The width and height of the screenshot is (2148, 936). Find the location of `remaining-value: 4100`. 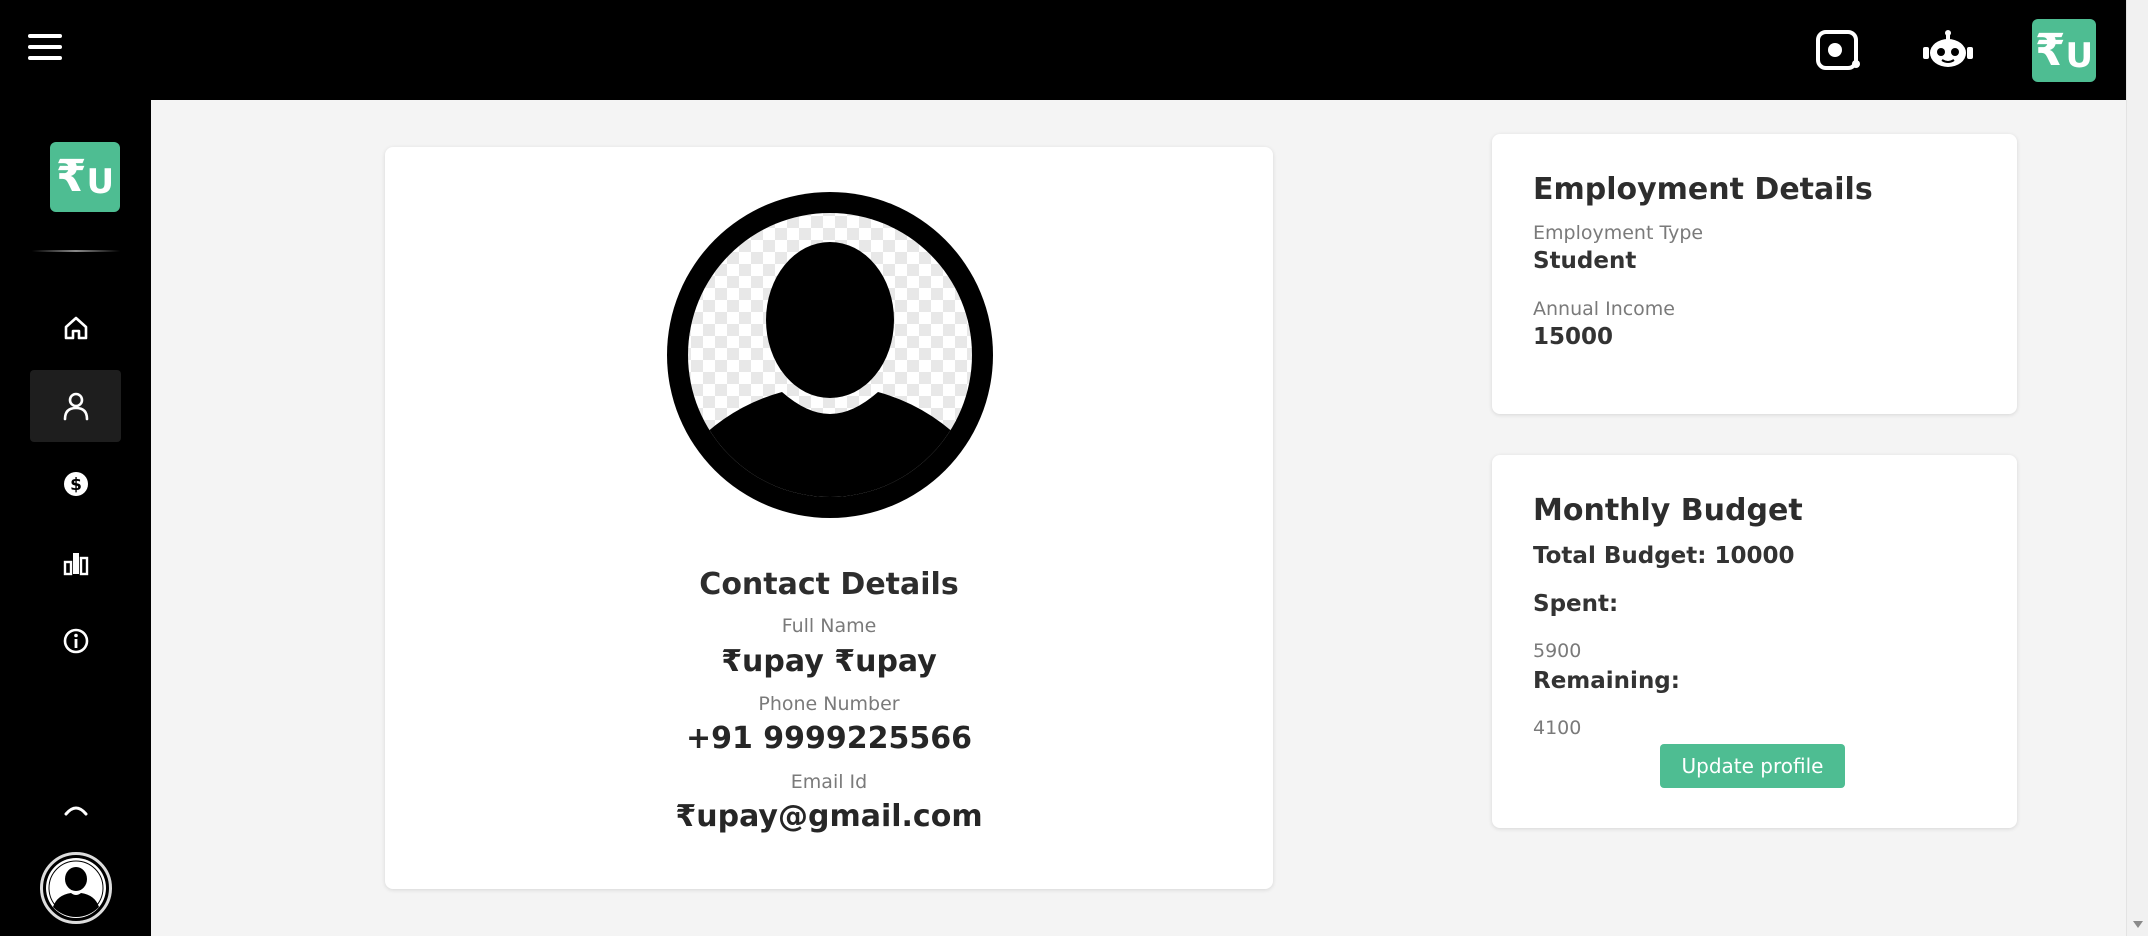

remaining-value: 4100 is located at coordinates (1557, 728).